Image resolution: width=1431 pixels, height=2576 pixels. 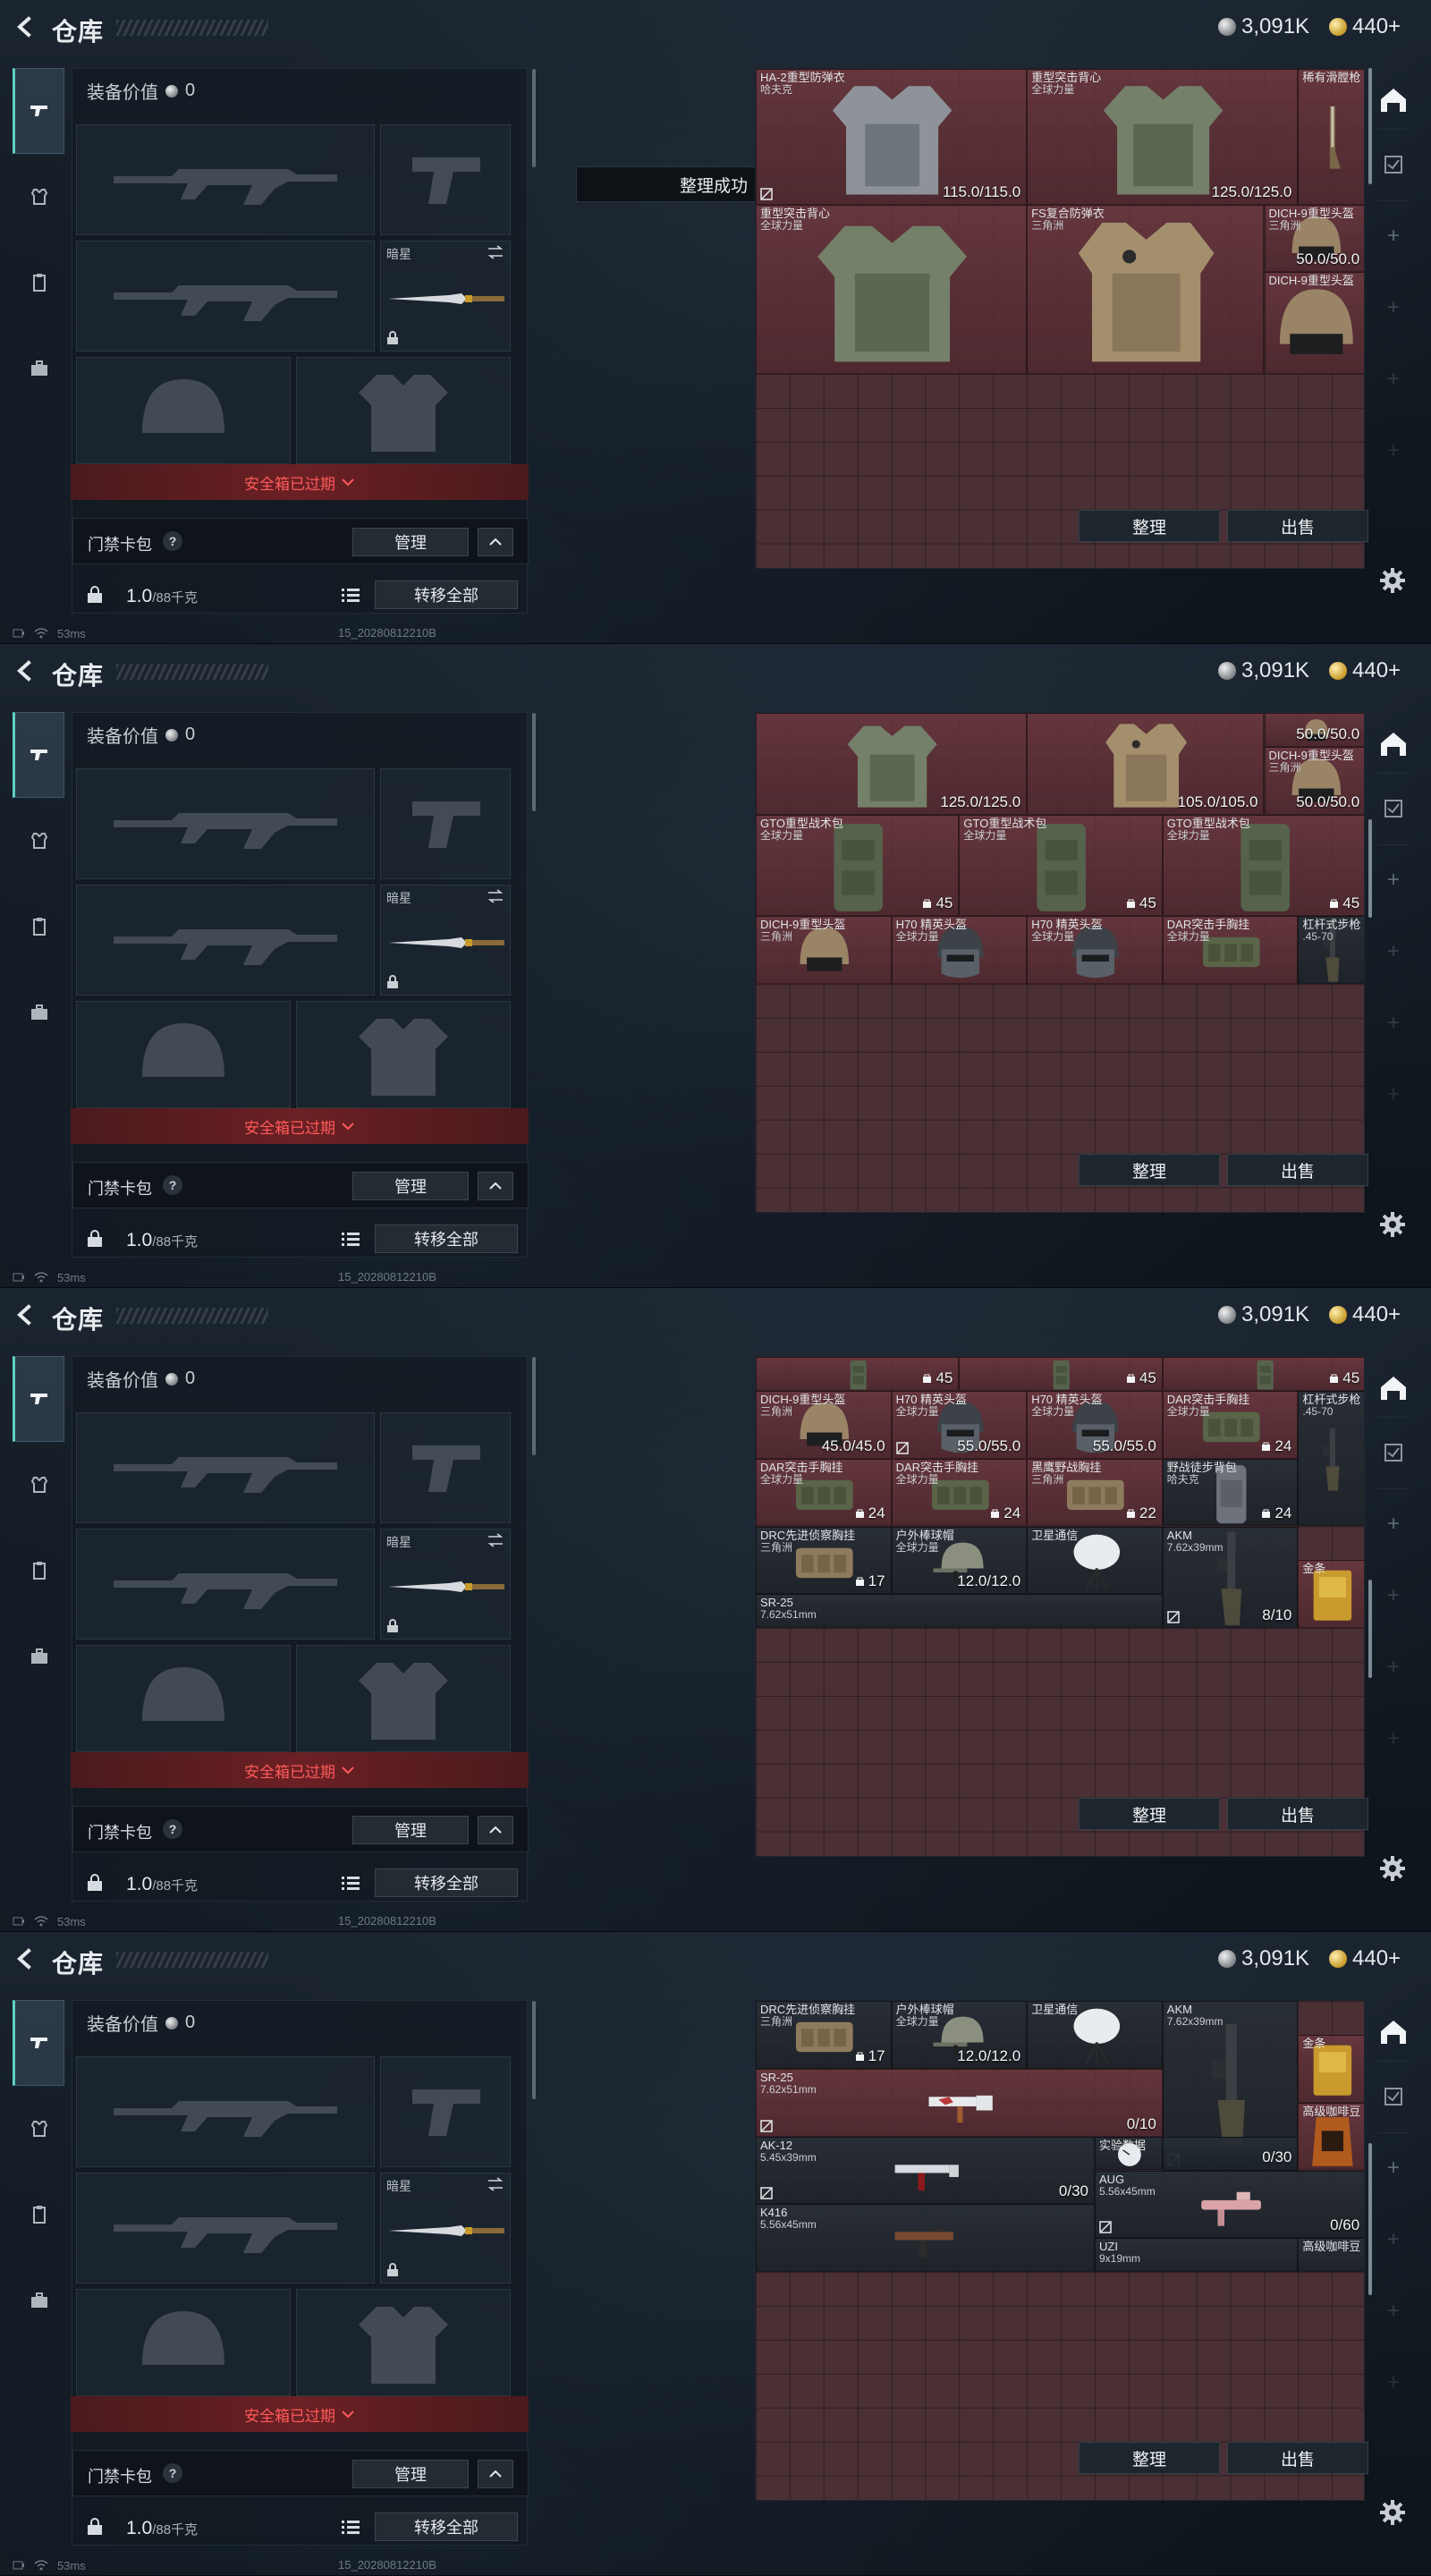 What do you see at coordinates (960, 1424) in the screenshot?
I see `storage-item: H70 精英头盔 全球力量 55.0/55.0` at bounding box center [960, 1424].